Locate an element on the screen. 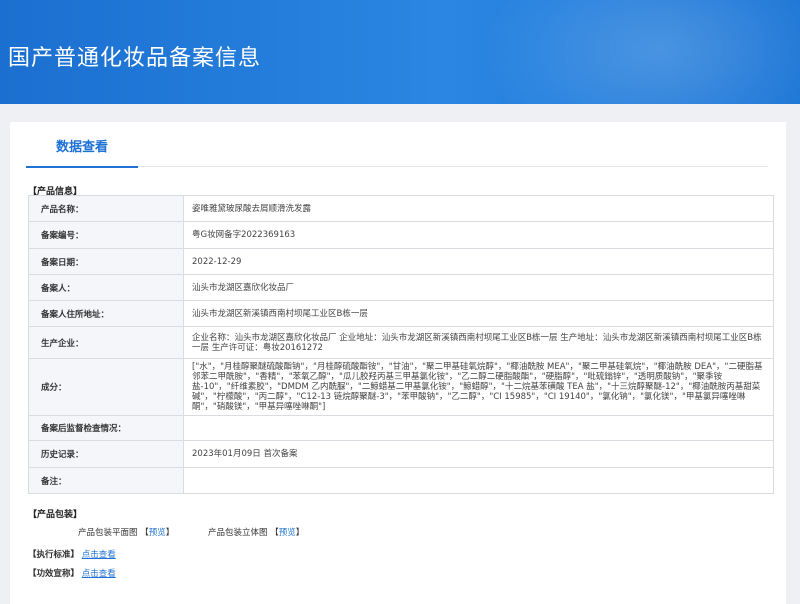 The width and height of the screenshot is (800, 604). packaging-flat-preview-link: 预览 is located at coordinates (157, 533).